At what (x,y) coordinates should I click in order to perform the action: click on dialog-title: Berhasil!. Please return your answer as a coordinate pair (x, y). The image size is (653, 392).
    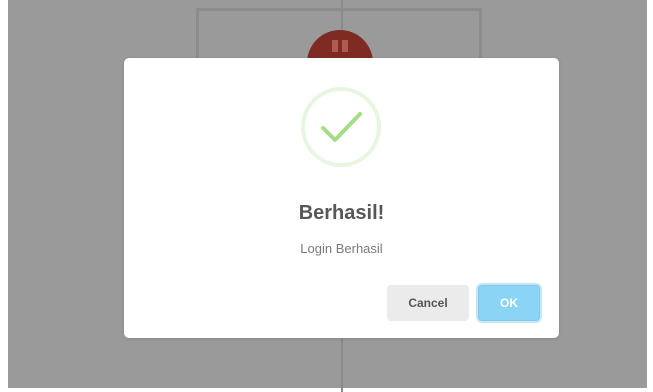
    Looking at the image, I should click on (341, 213).